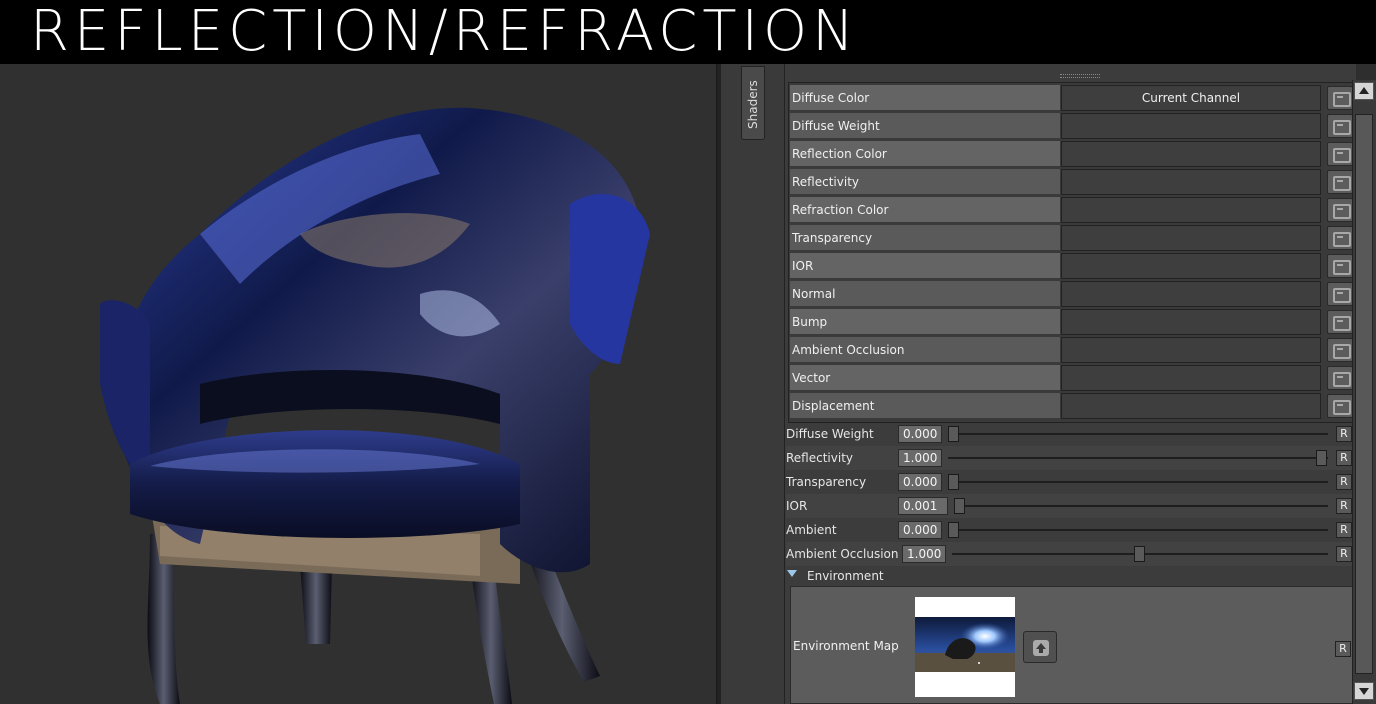 The image size is (1376, 704). I want to click on title-bar: REFLECTION/REFRACTION, so click(688, 32).